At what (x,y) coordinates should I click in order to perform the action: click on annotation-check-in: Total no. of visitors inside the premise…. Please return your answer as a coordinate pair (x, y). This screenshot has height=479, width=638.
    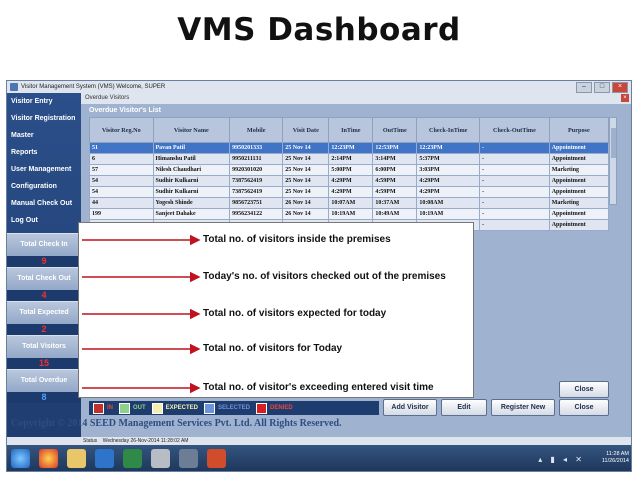
    Looking at the image, I should click on (297, 239).